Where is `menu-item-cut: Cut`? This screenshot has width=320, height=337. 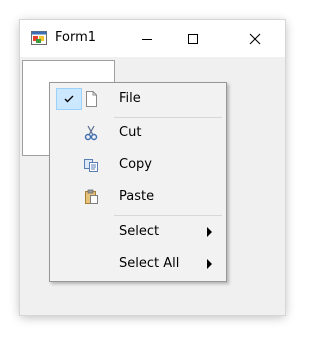
menu-item-cut: Cut is located at coordinates (138, 133).